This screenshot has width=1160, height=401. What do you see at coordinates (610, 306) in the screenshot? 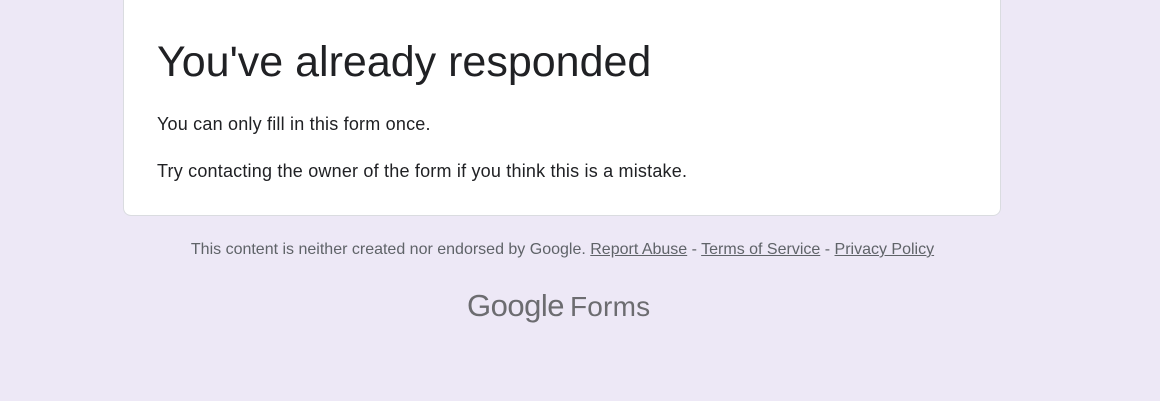
I see `forms-product-name: Forms` at bounding box center [610, 306].